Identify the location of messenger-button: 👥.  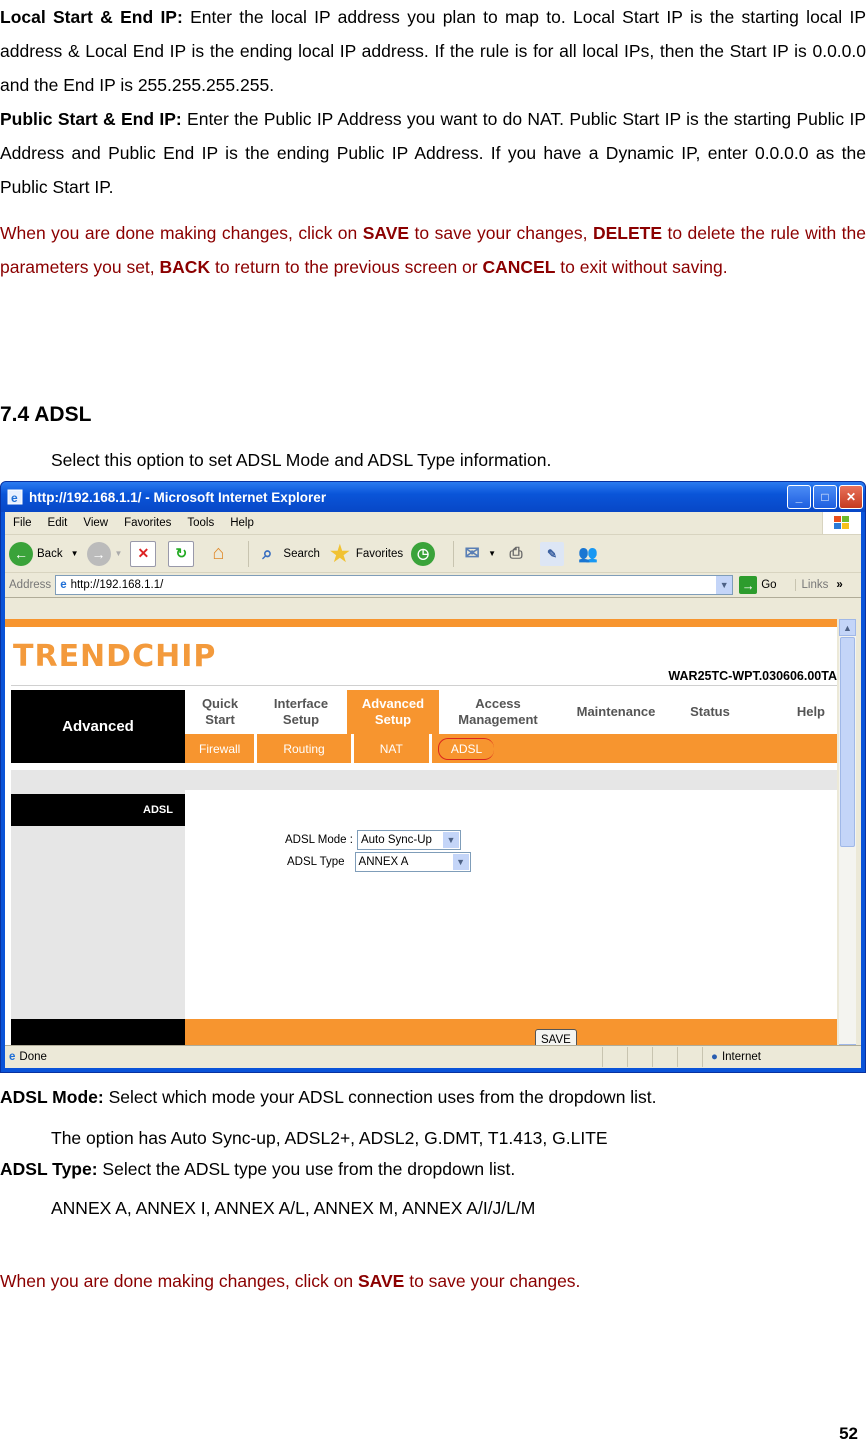
(590, 554).